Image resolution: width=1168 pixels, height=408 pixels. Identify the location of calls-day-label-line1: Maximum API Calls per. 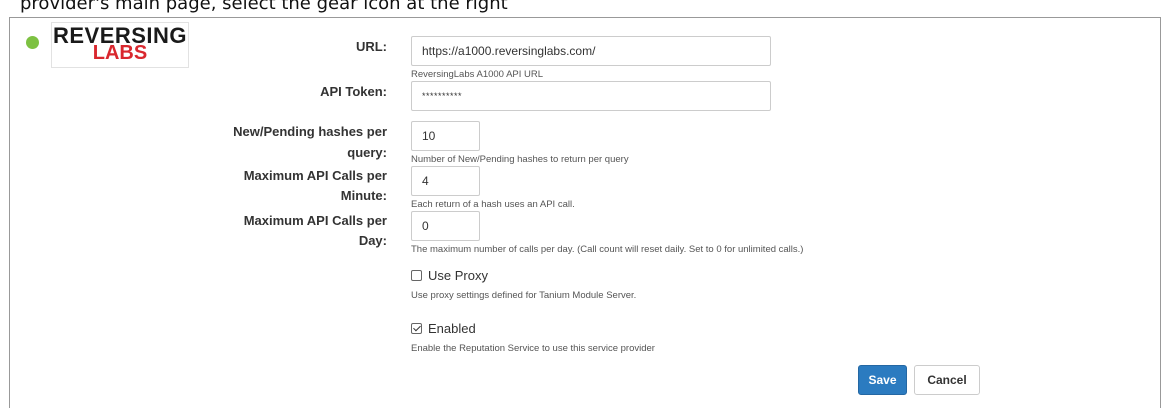
(315, 220).